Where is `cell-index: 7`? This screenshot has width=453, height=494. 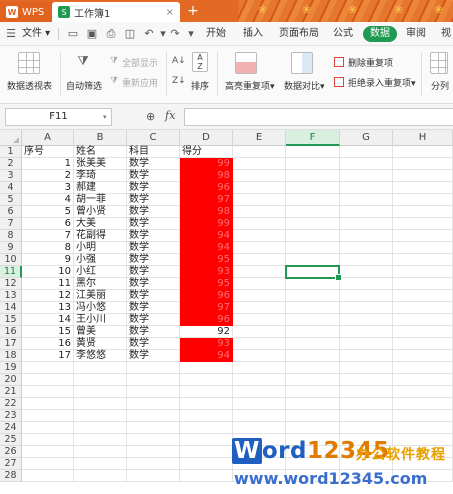 cell-index: 7 is located at coordinates (48, 236).